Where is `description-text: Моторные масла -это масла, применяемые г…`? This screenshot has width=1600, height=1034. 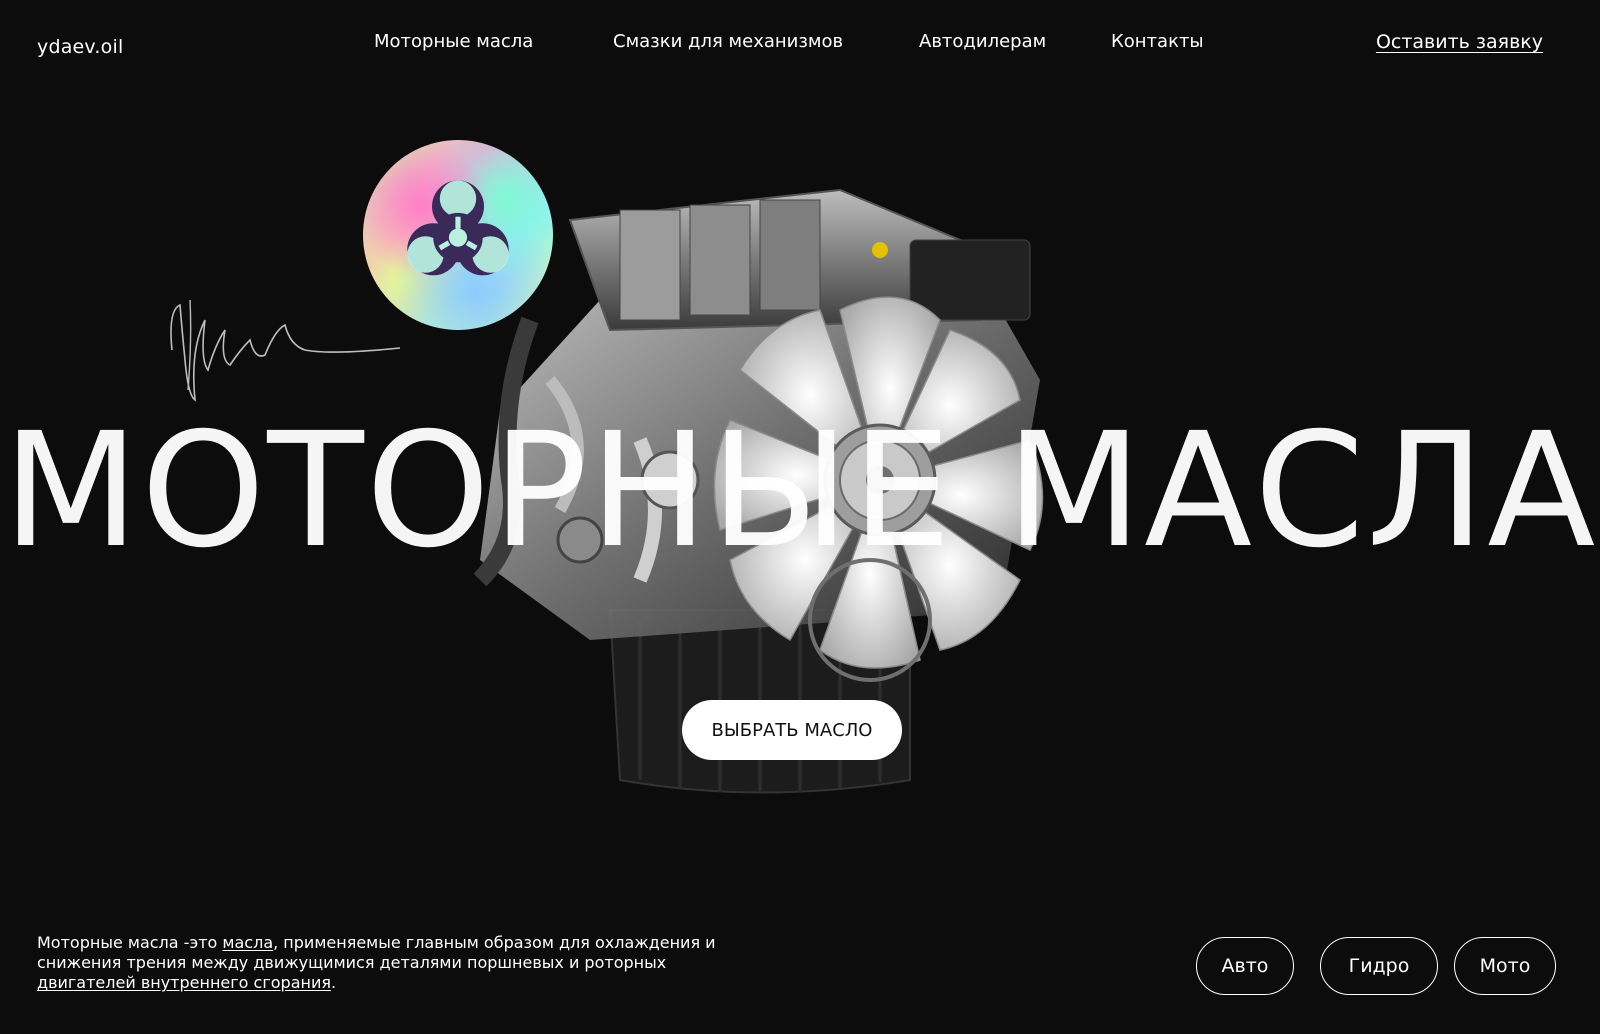 description-text: Моторные масла -это масла, применяемые г… is located at coordinates (397, 963).